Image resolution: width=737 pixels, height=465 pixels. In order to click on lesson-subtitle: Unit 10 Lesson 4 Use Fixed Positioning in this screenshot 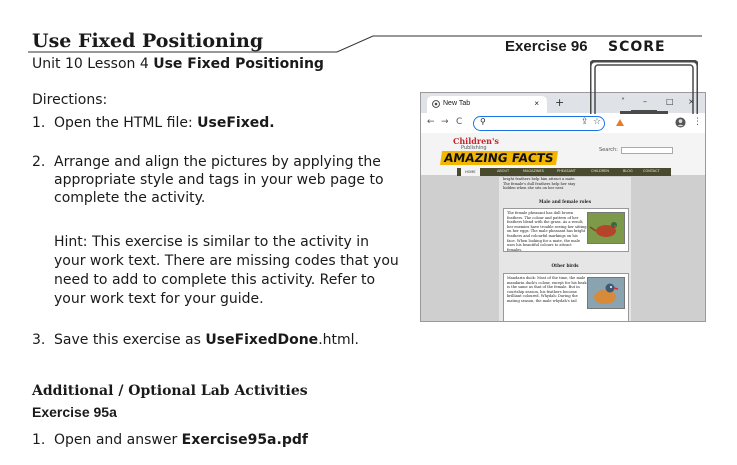, I will do `click(178, 64)`.